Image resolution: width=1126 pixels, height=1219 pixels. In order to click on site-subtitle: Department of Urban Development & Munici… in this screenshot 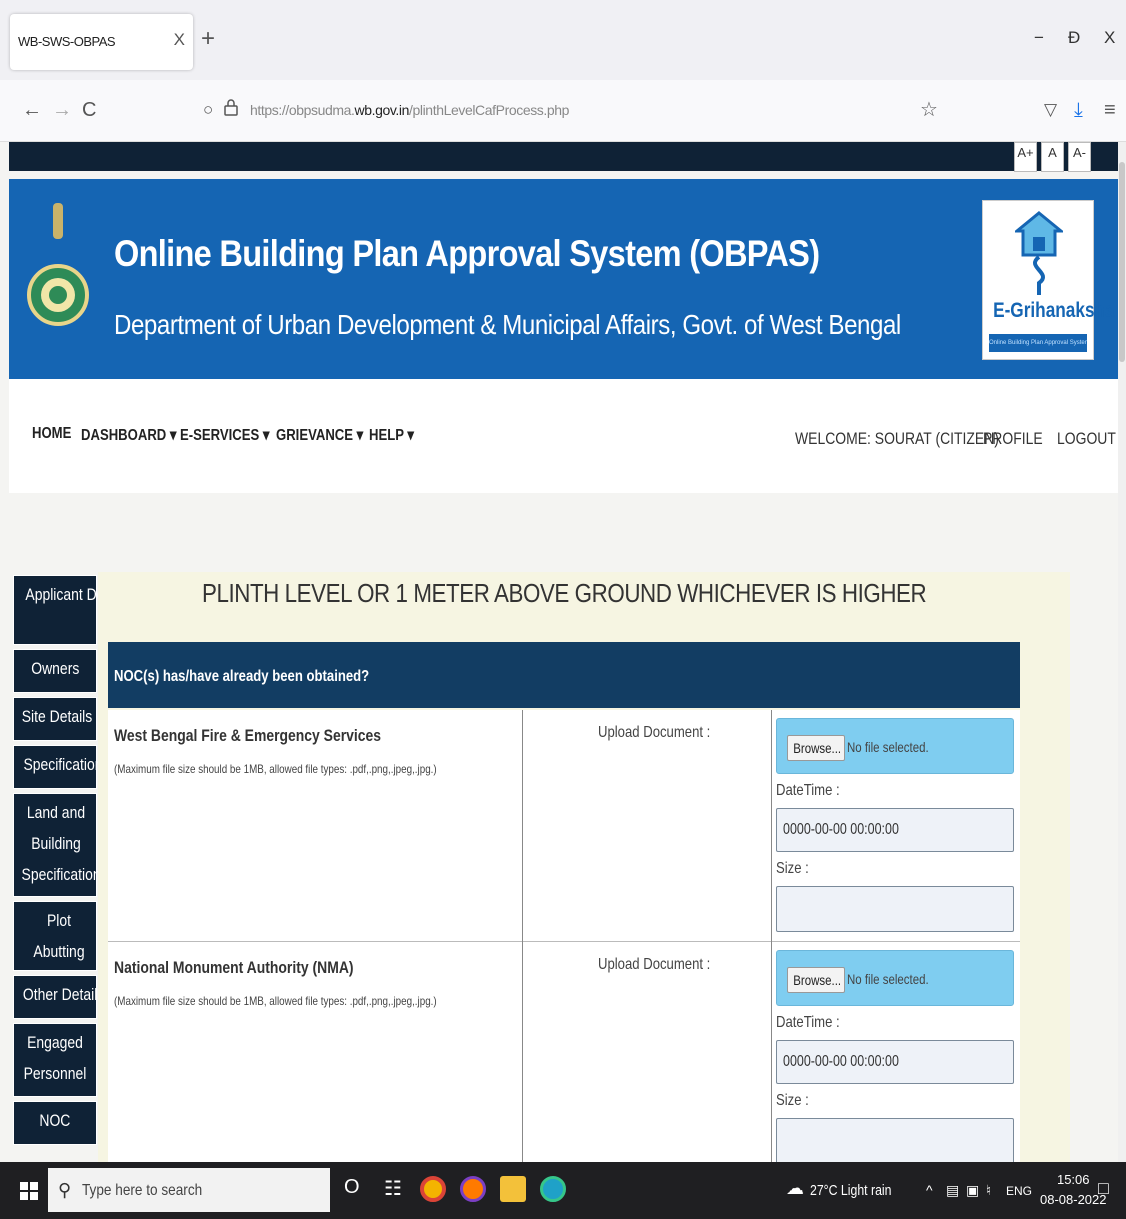, I will do `click(507, 324)`.